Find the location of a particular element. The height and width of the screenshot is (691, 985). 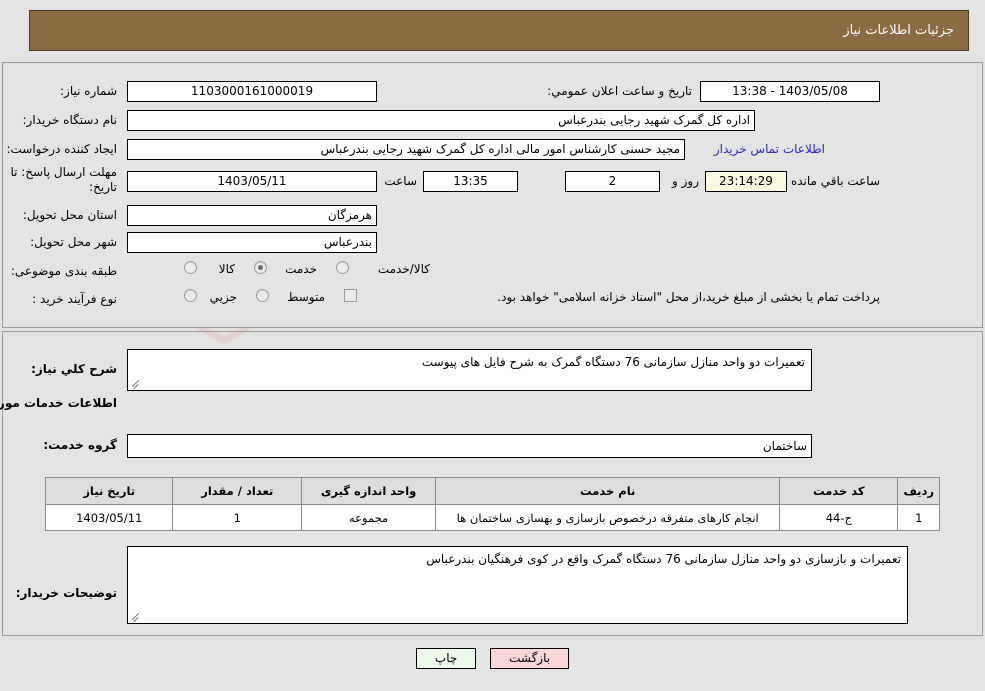

checkbox-islamic-treasury-payment is located at coordinates (350, 295).